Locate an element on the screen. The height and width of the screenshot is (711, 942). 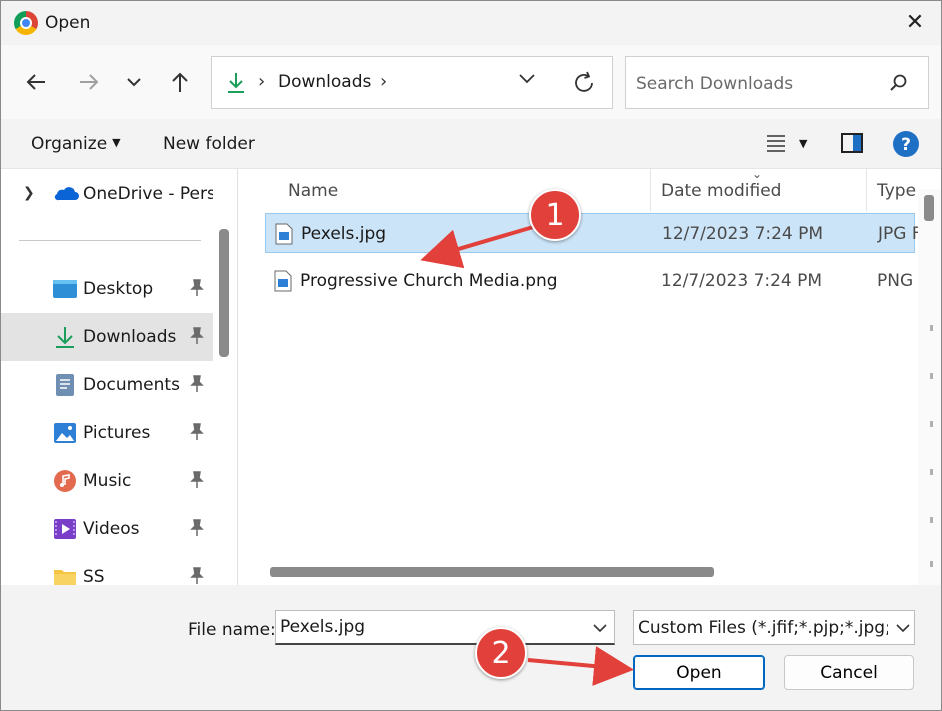
file-list-vertical-scrollbar is located at coordinates (929, 387).